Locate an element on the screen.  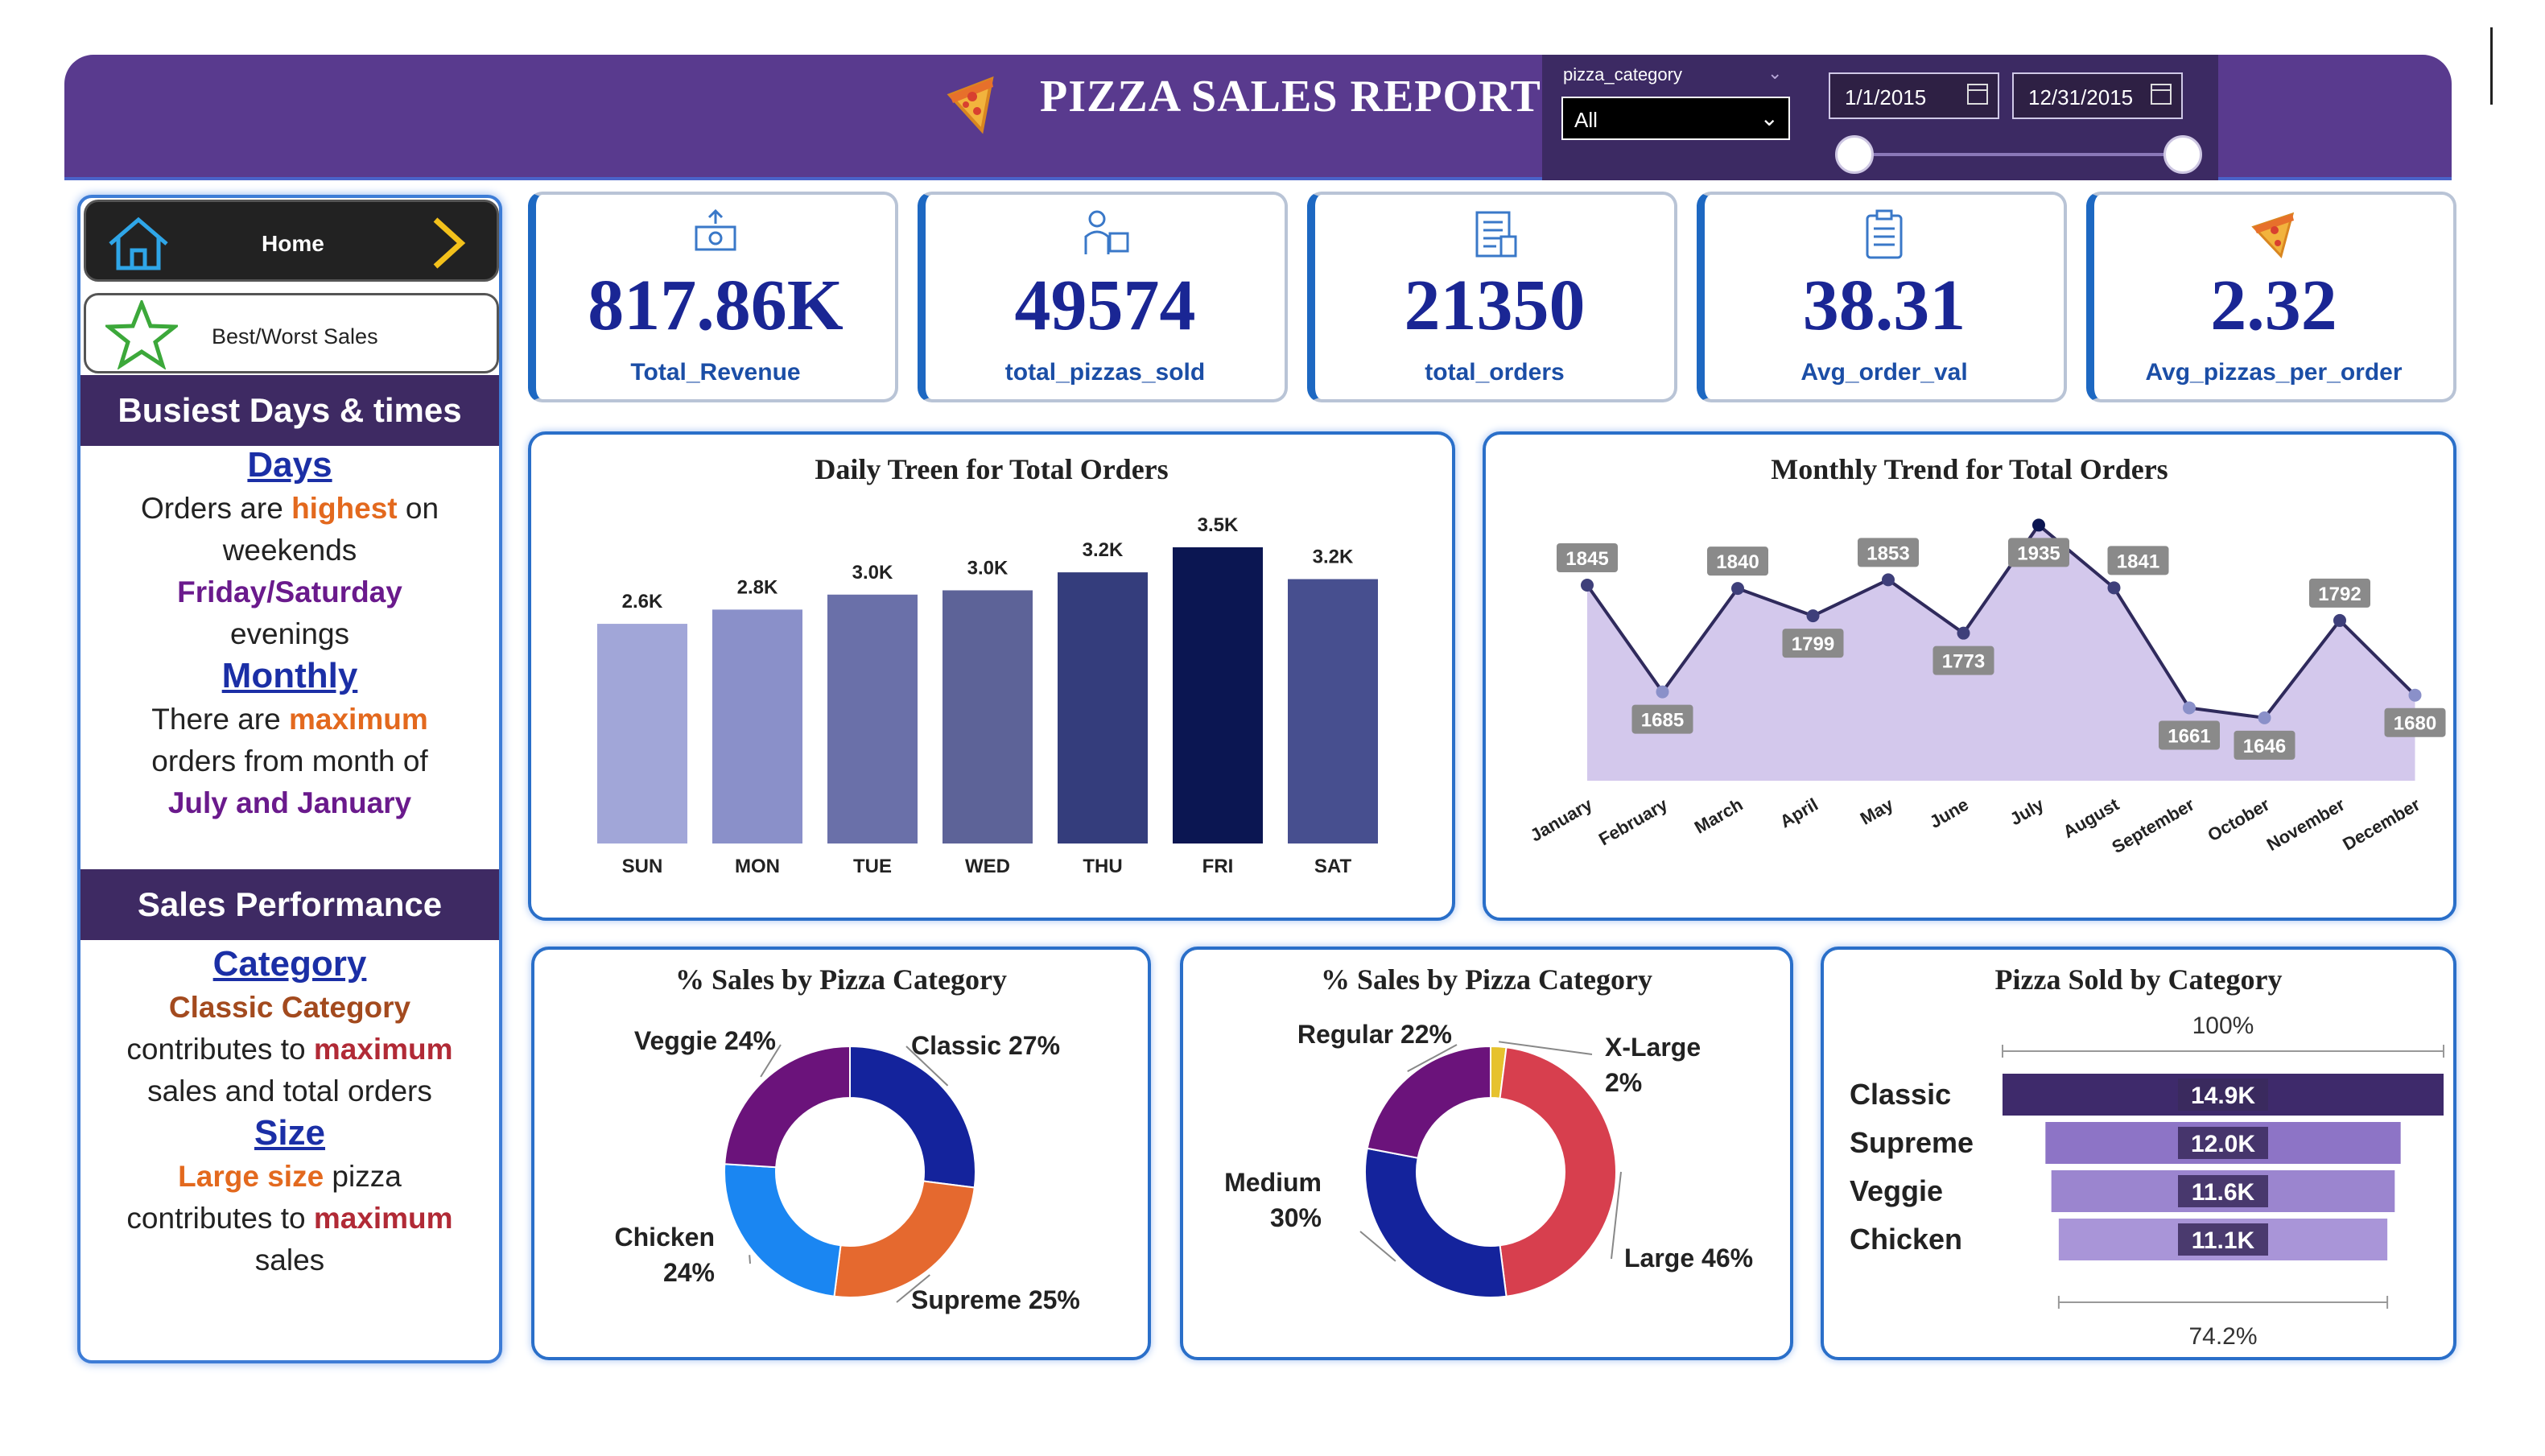
days-highlight: Friday/Saturday is located at coordinates (289, 591).